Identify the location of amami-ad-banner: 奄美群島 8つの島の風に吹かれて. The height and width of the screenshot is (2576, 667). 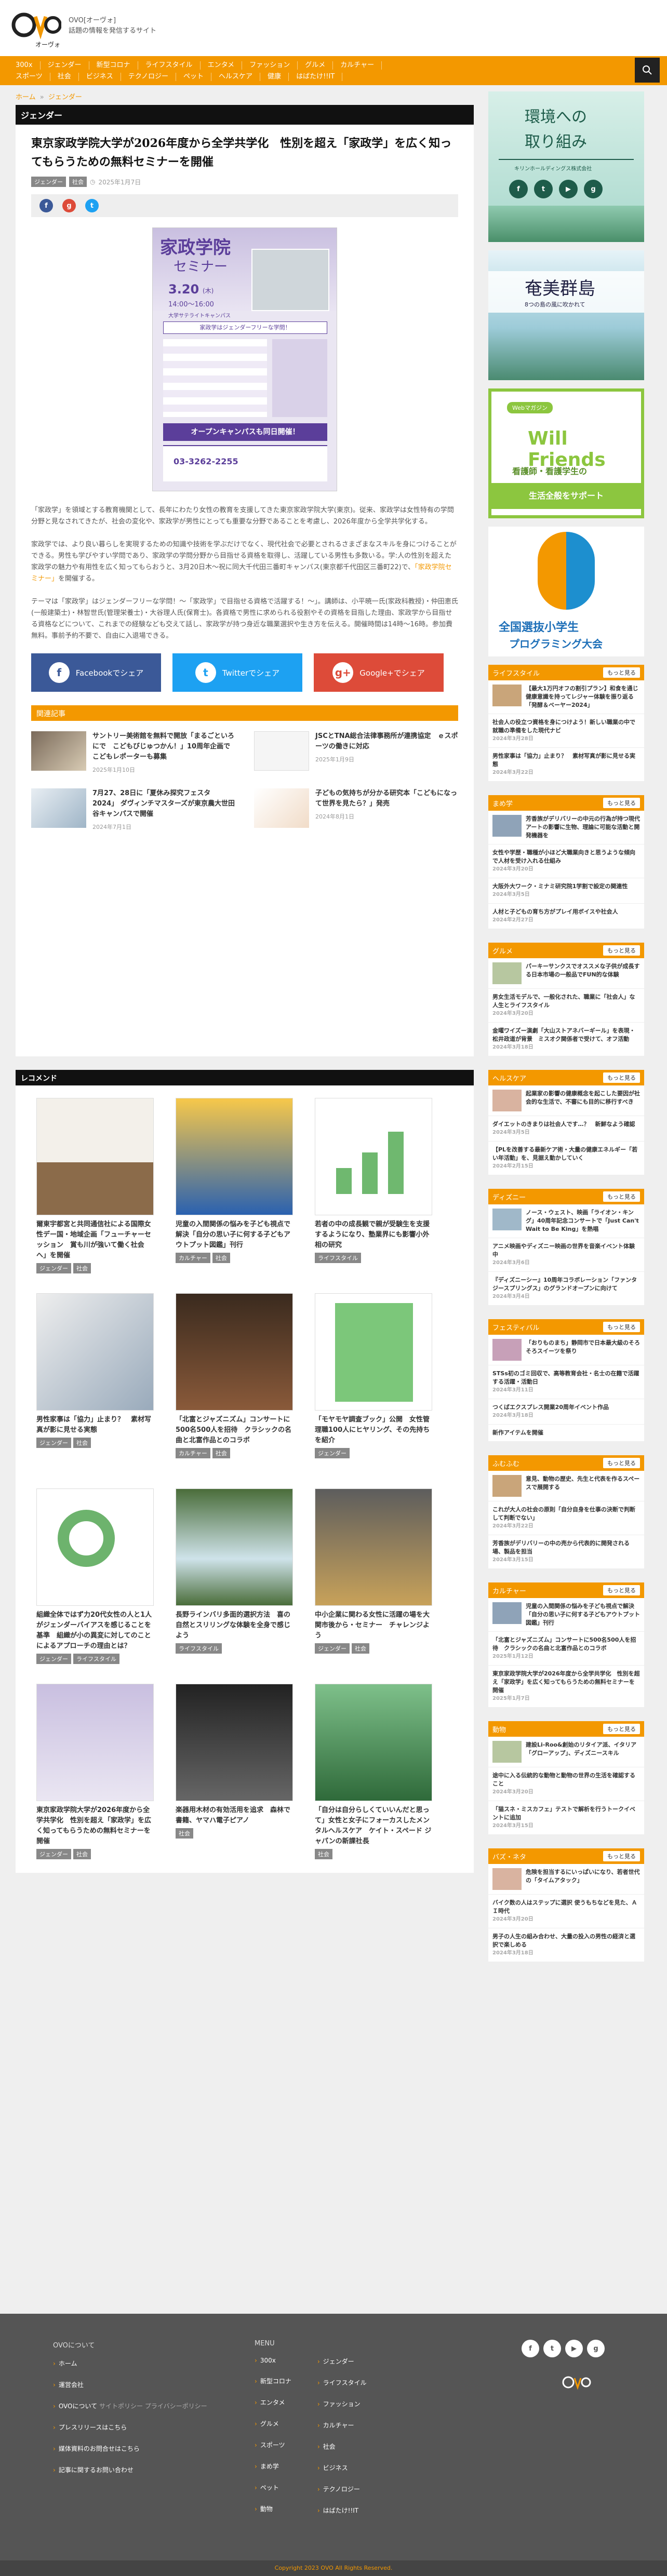
(566, 315).